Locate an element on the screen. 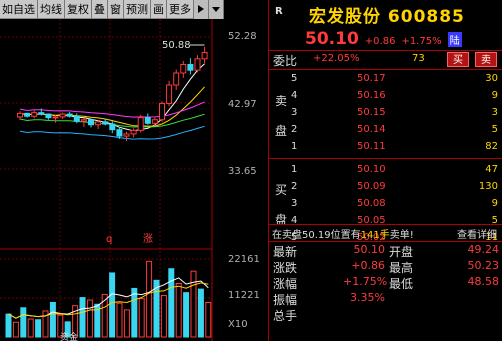  play-right-icon is located at coordinates (201, 9).